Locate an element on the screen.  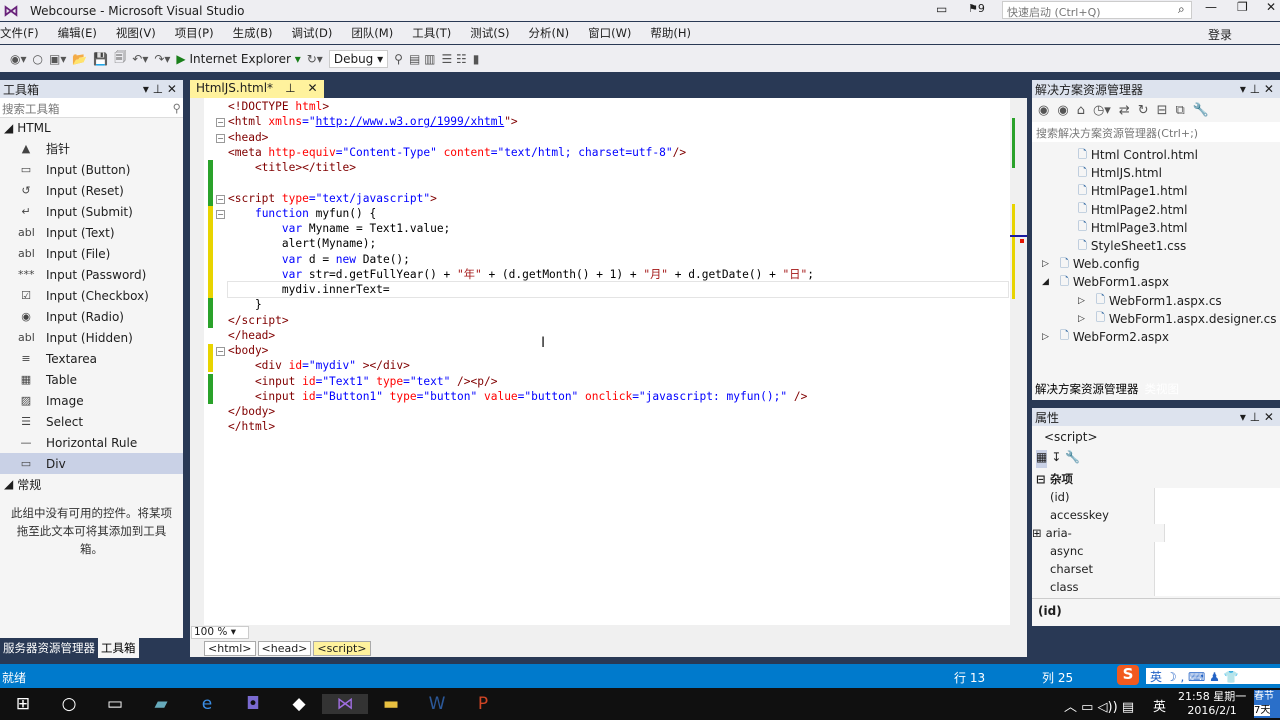
code-line: alert(Myname); is located at coordinates (618, 243).